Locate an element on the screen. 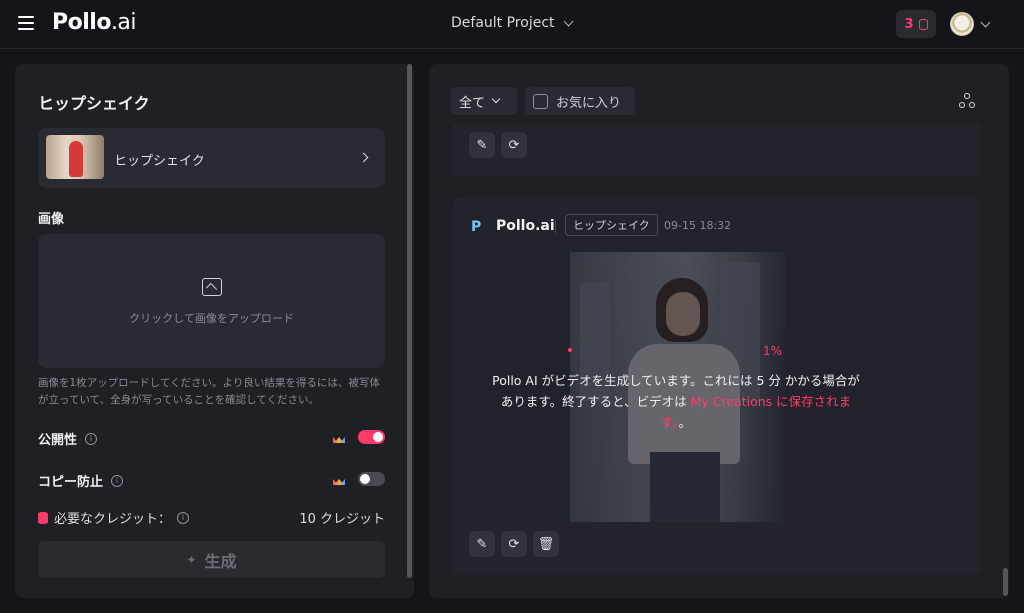 The image size is (1024, 613). task-tag: ヒップシェイク is located at coordinates (611, 225).